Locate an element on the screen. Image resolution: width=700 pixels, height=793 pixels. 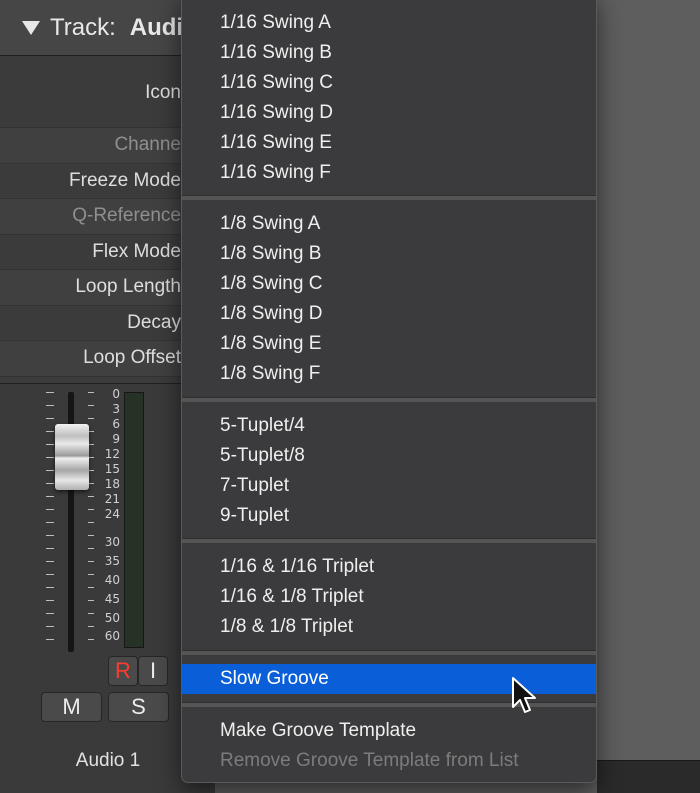
fader-ticks-left is located at coordinates (50, 522).